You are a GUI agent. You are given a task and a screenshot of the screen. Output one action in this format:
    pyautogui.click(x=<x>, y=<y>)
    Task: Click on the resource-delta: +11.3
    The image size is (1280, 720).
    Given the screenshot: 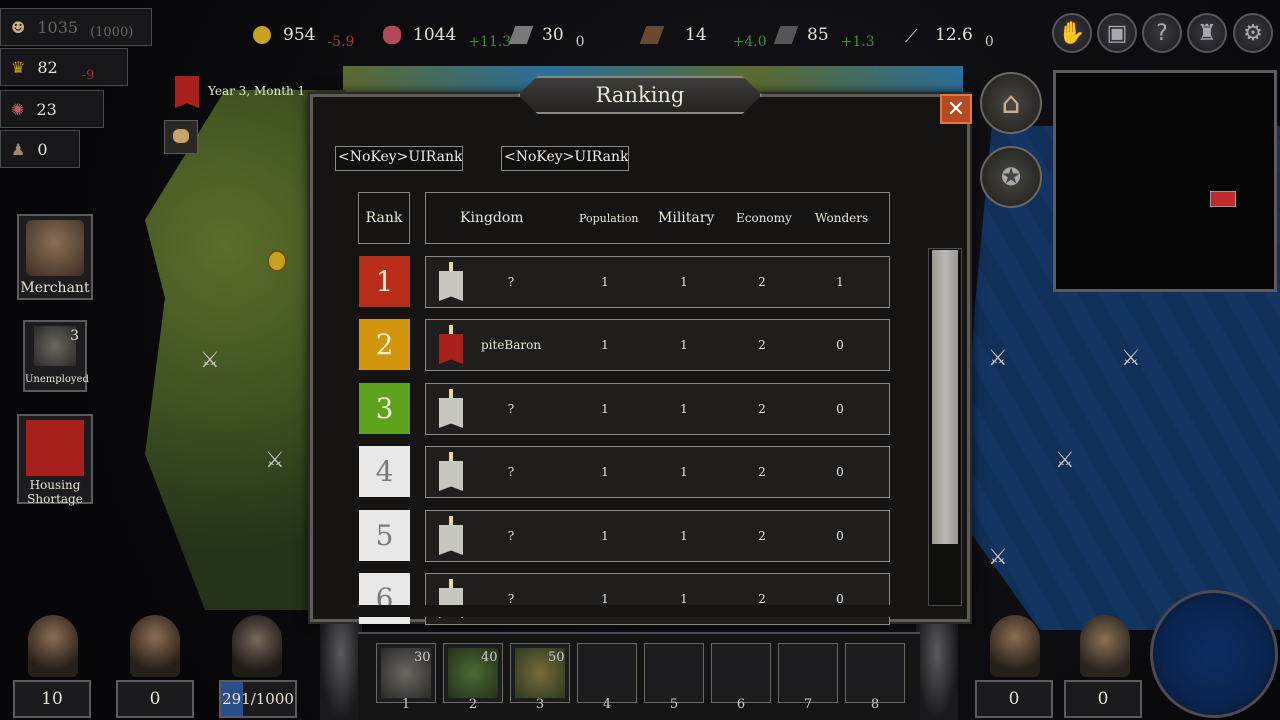 What is the action you would take?
    pyautogui.click(x=490, y=42)
    